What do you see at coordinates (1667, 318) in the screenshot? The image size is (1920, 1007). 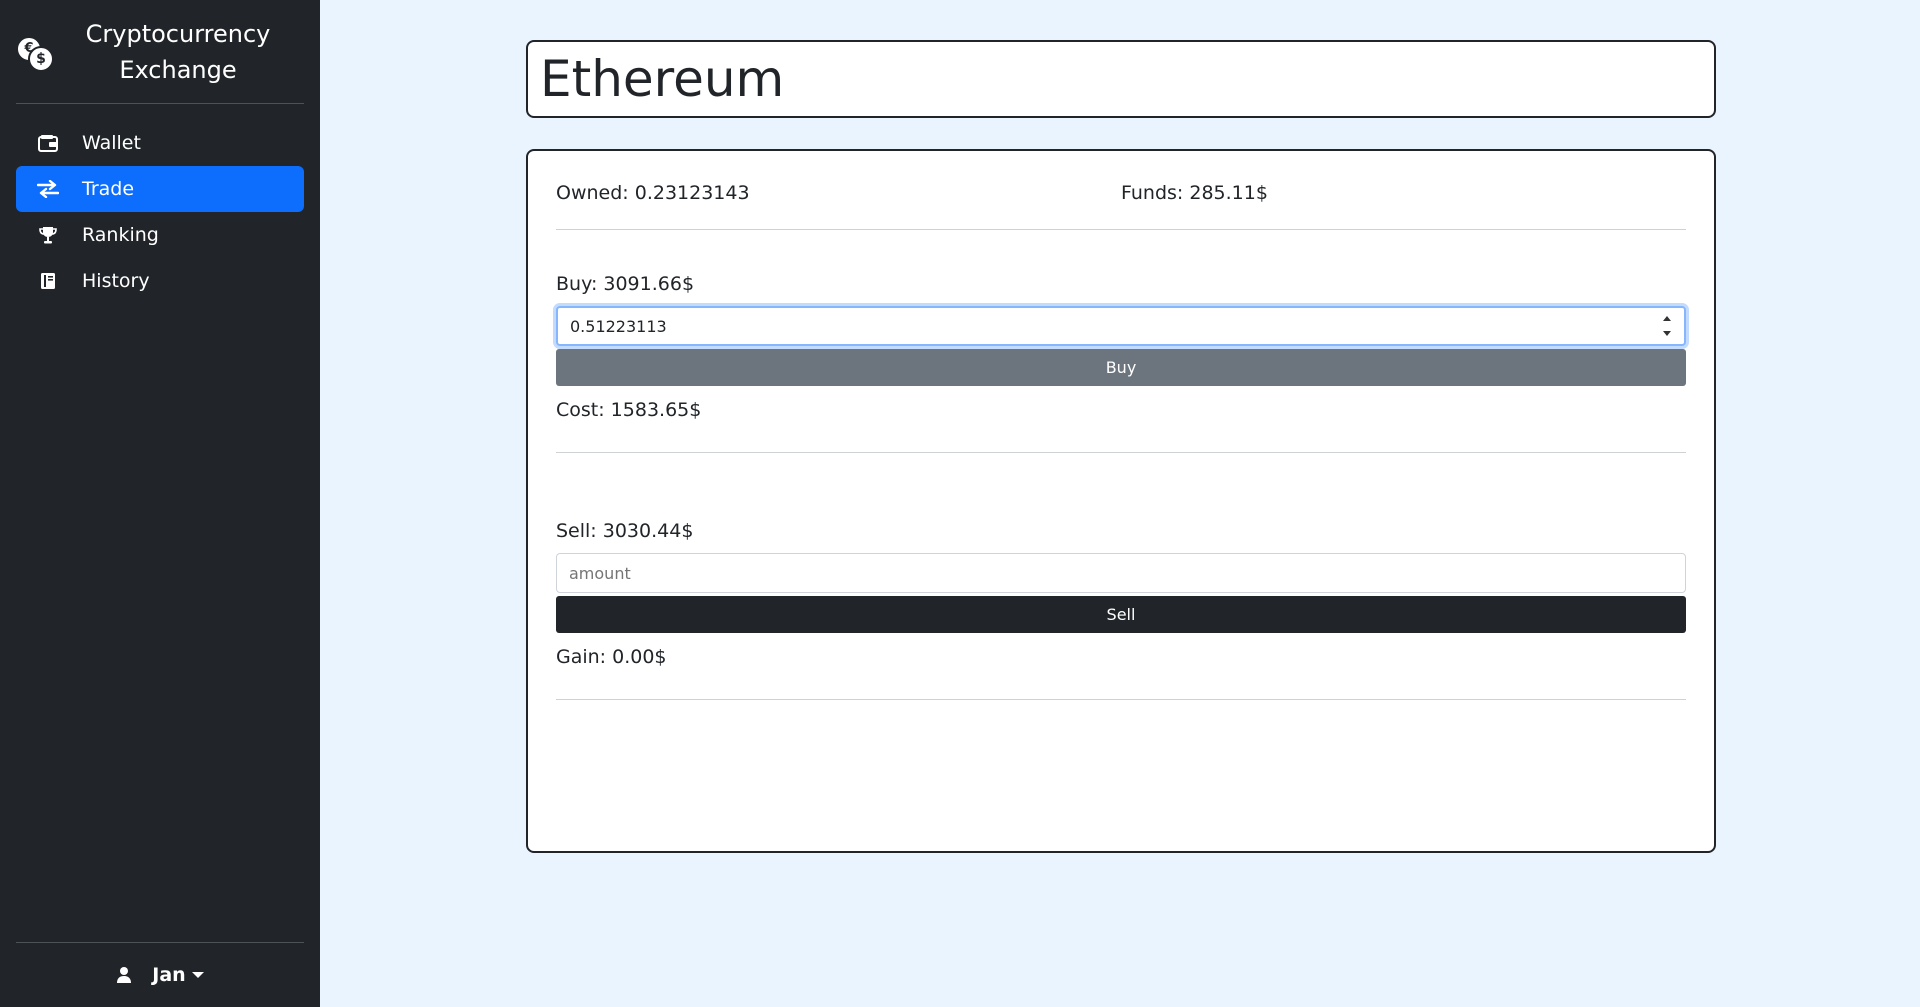 I see `spinner-up-icon` at bounding box center [1667, 318].